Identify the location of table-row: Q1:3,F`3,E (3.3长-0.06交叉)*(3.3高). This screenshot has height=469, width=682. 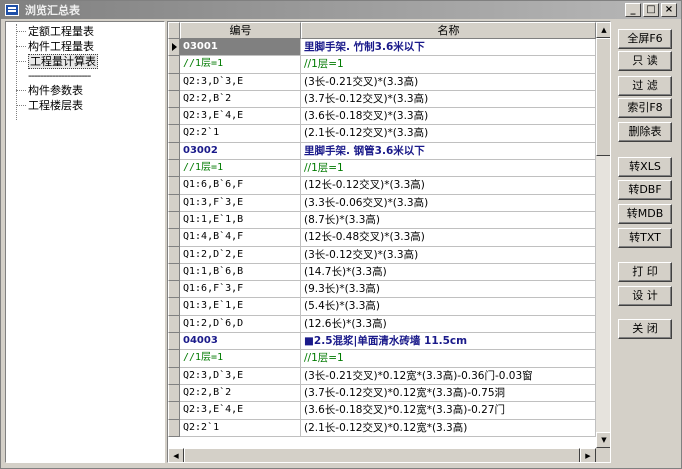
(382, 203).